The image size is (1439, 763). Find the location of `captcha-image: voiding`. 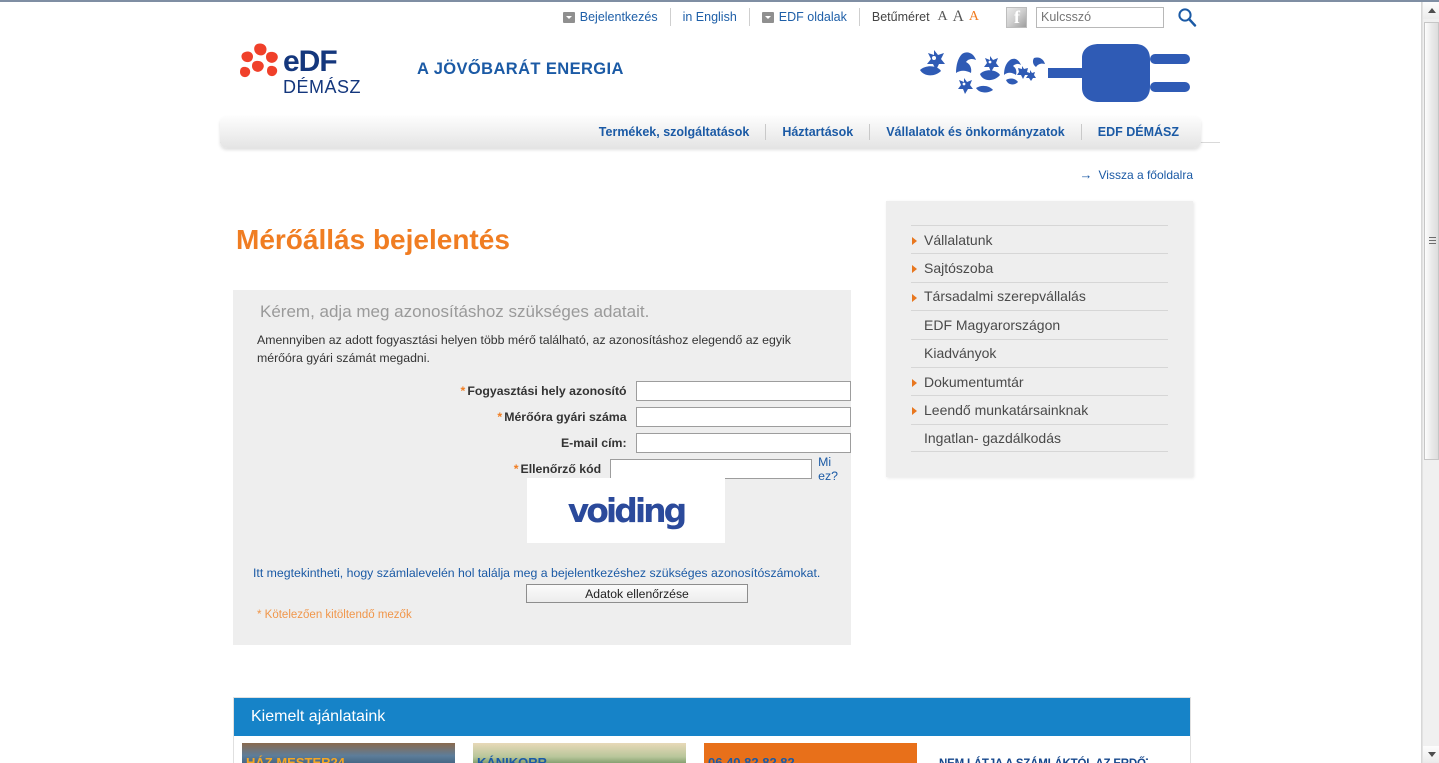

captcha-image: voiding is located at coordinates (626, 510).